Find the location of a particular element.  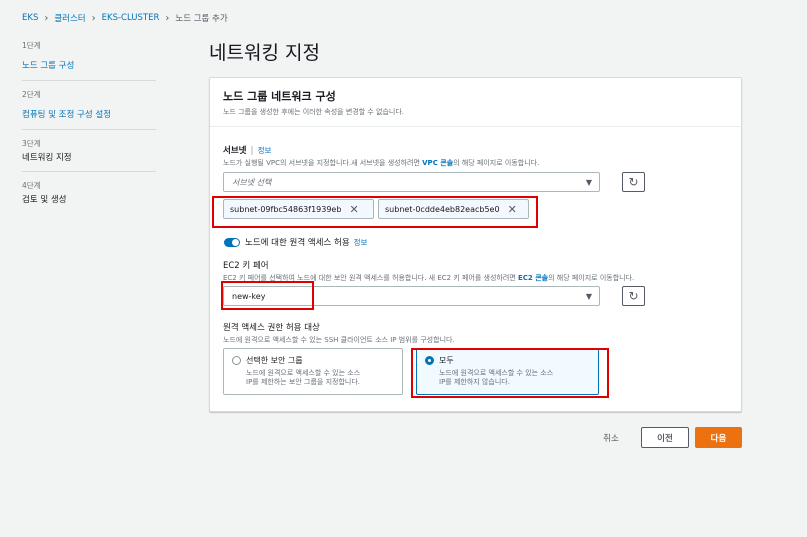

subnet-token-label: subnet-09fbc54863f1939eb is located at coordinates (286, 209).